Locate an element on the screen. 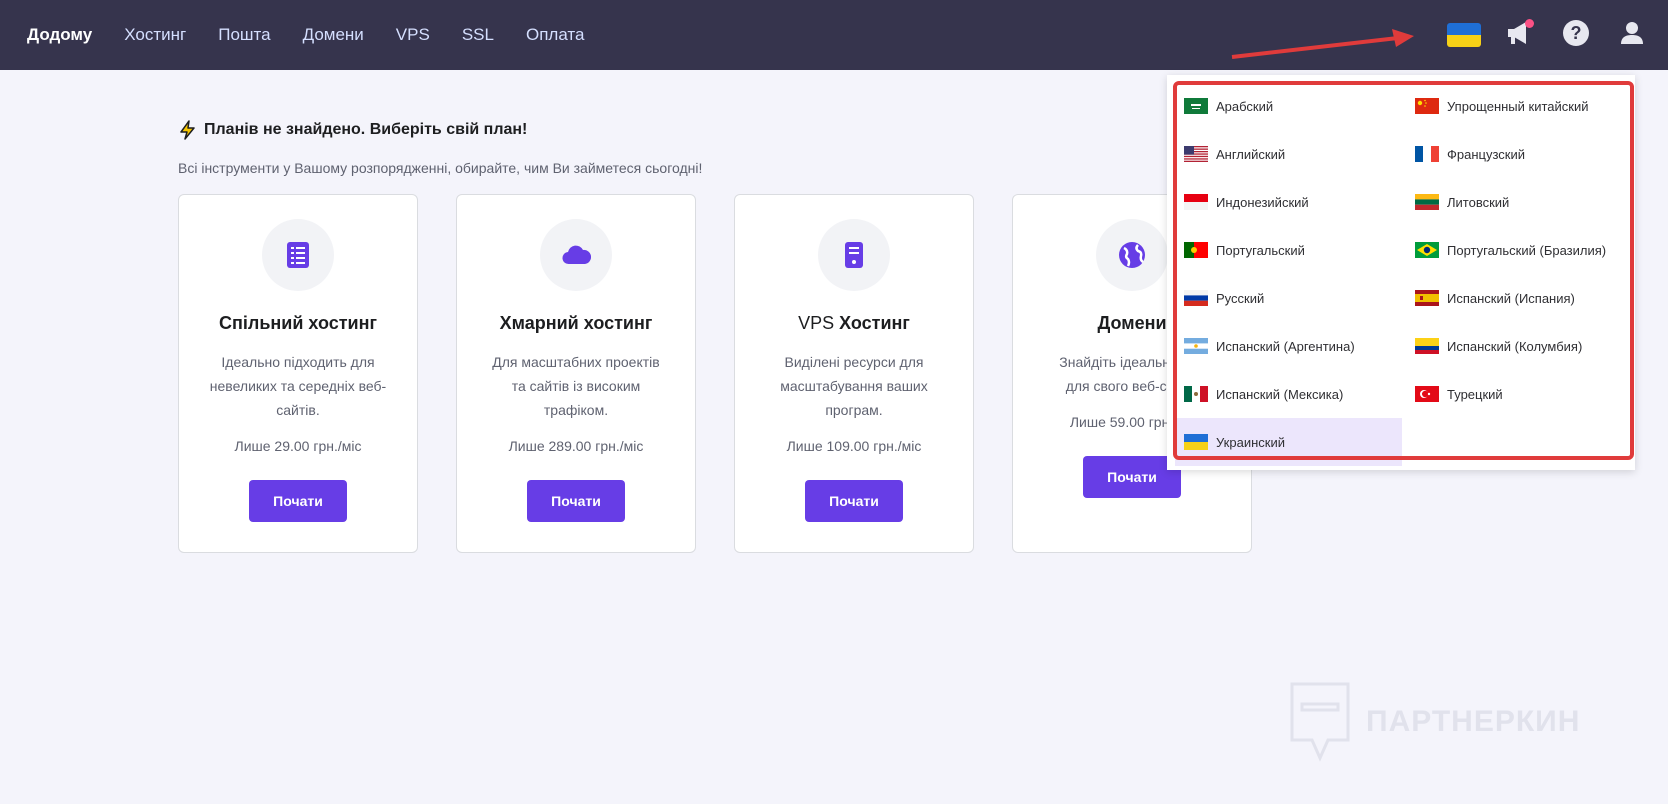 Image resolution: width=1668 pixels, height=804 pixels. saudi-flag-icon is located at coordinates (1196, 106).